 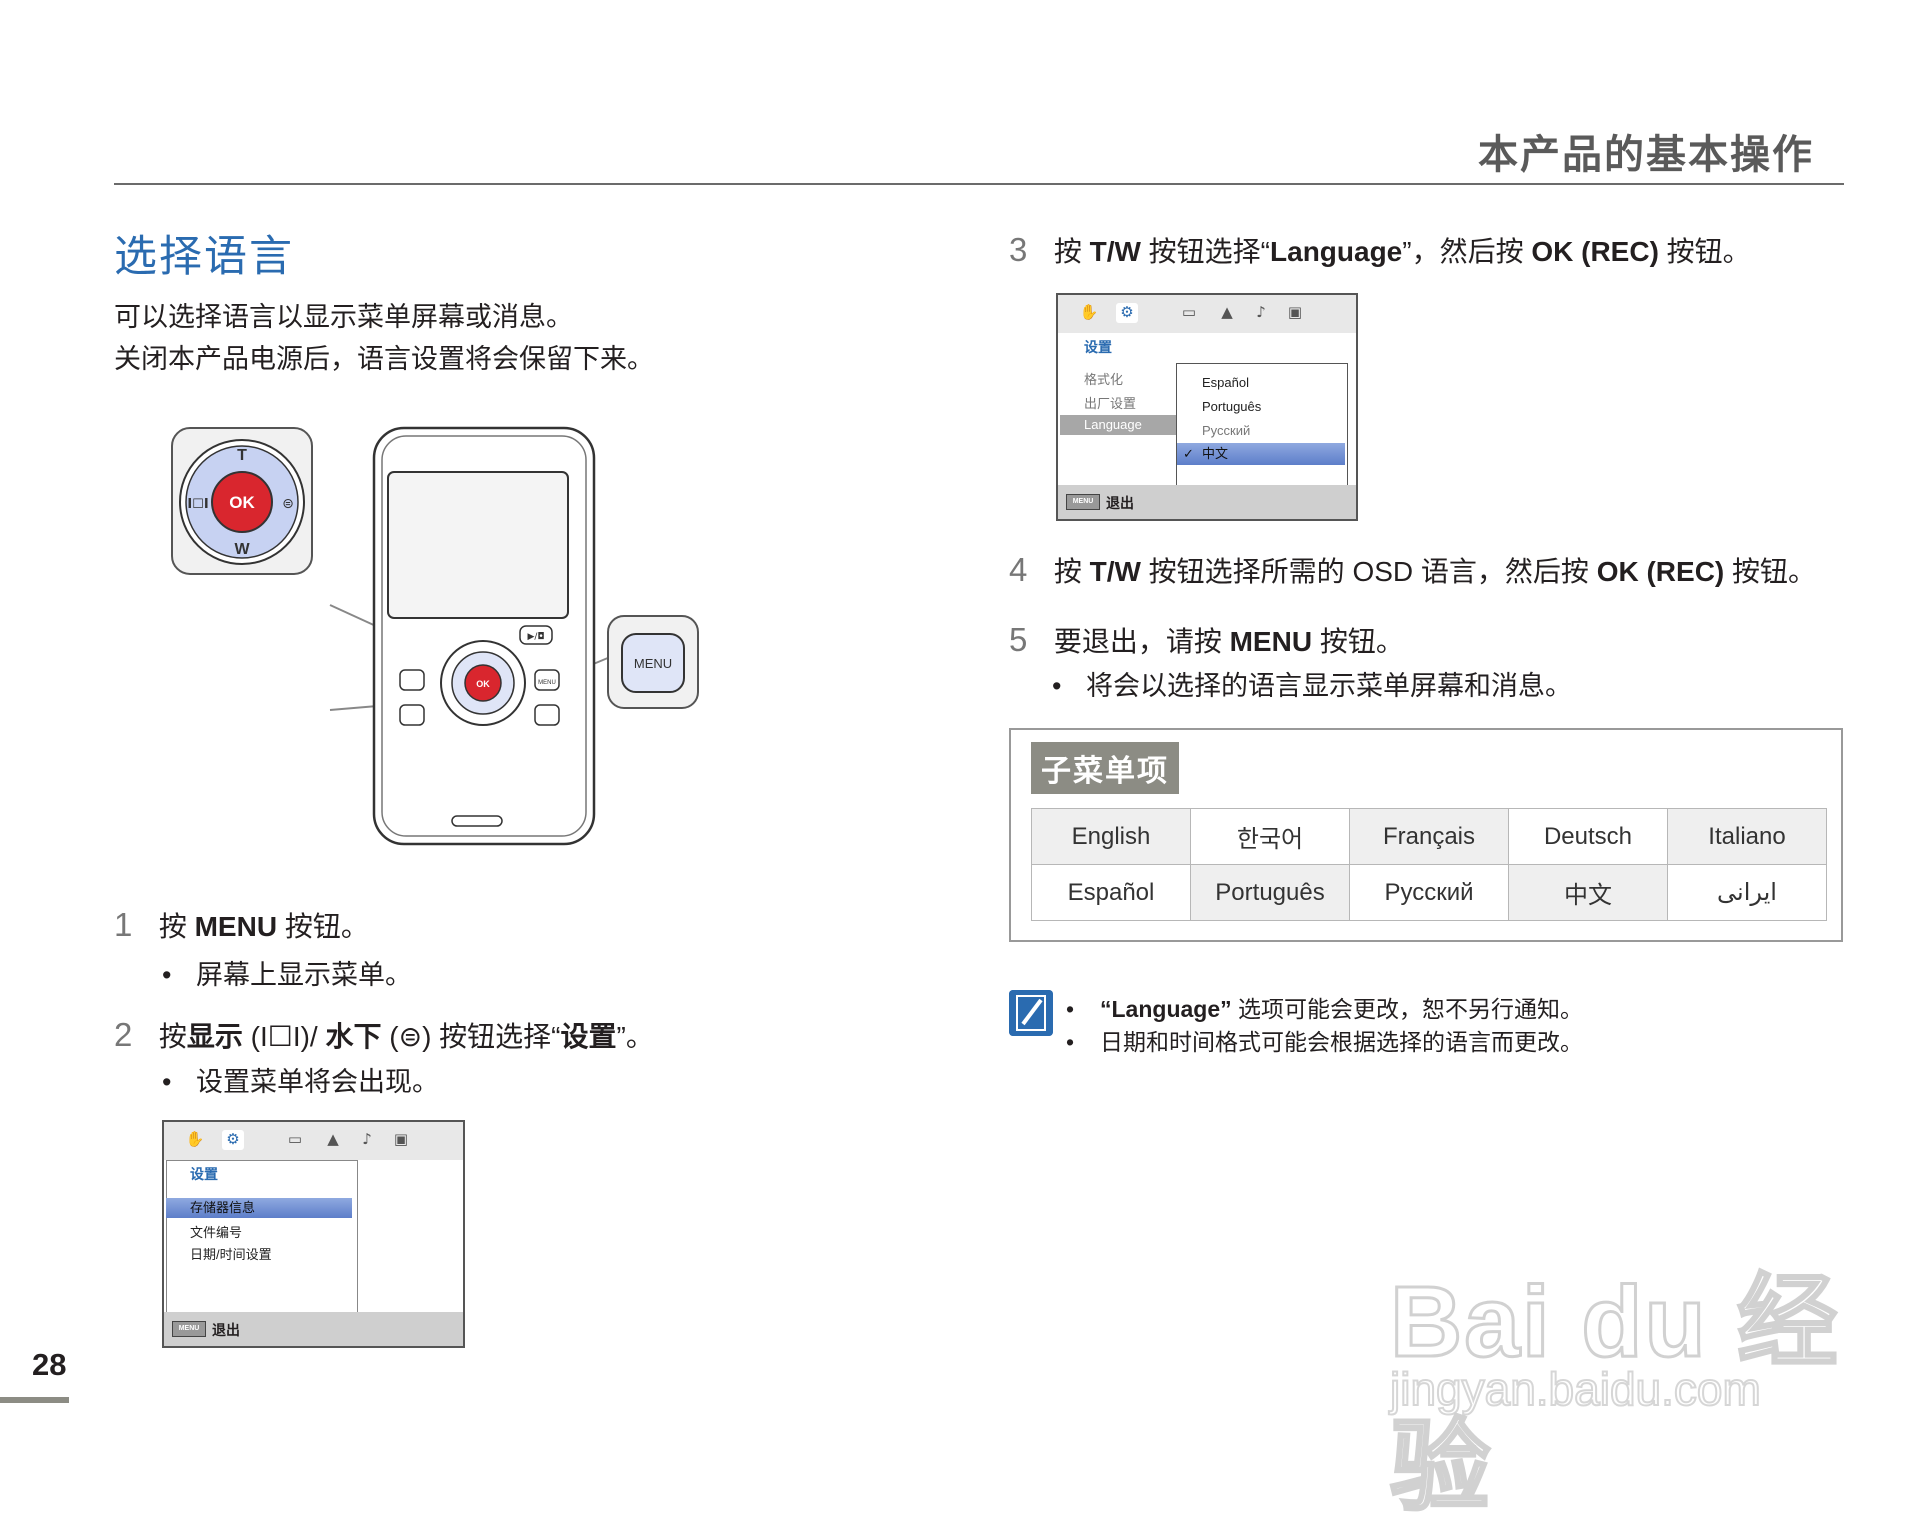 I want to click on table-cell: Italiano, so click(x=1747, y=836).